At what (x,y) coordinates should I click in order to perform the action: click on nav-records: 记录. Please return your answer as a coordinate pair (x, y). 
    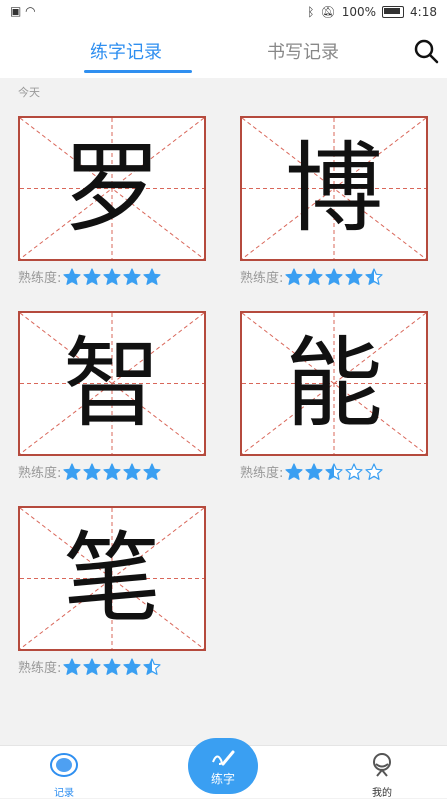
    Looking at the image, I should click on (64, 775).